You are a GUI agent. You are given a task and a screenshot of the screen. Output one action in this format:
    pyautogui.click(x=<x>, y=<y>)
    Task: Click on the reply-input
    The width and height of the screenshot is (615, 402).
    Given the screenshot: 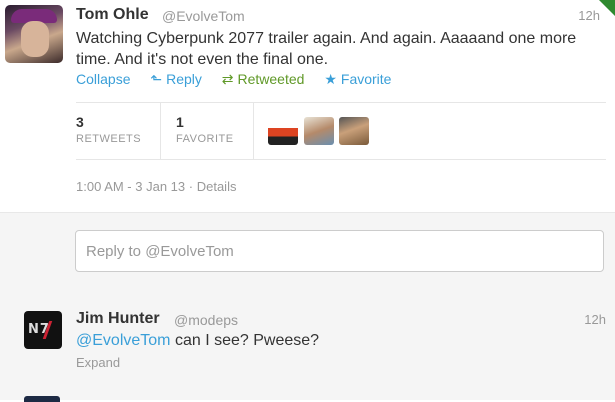 What is the action you would take?
    pyautogui.click(x=339, y=251)
    